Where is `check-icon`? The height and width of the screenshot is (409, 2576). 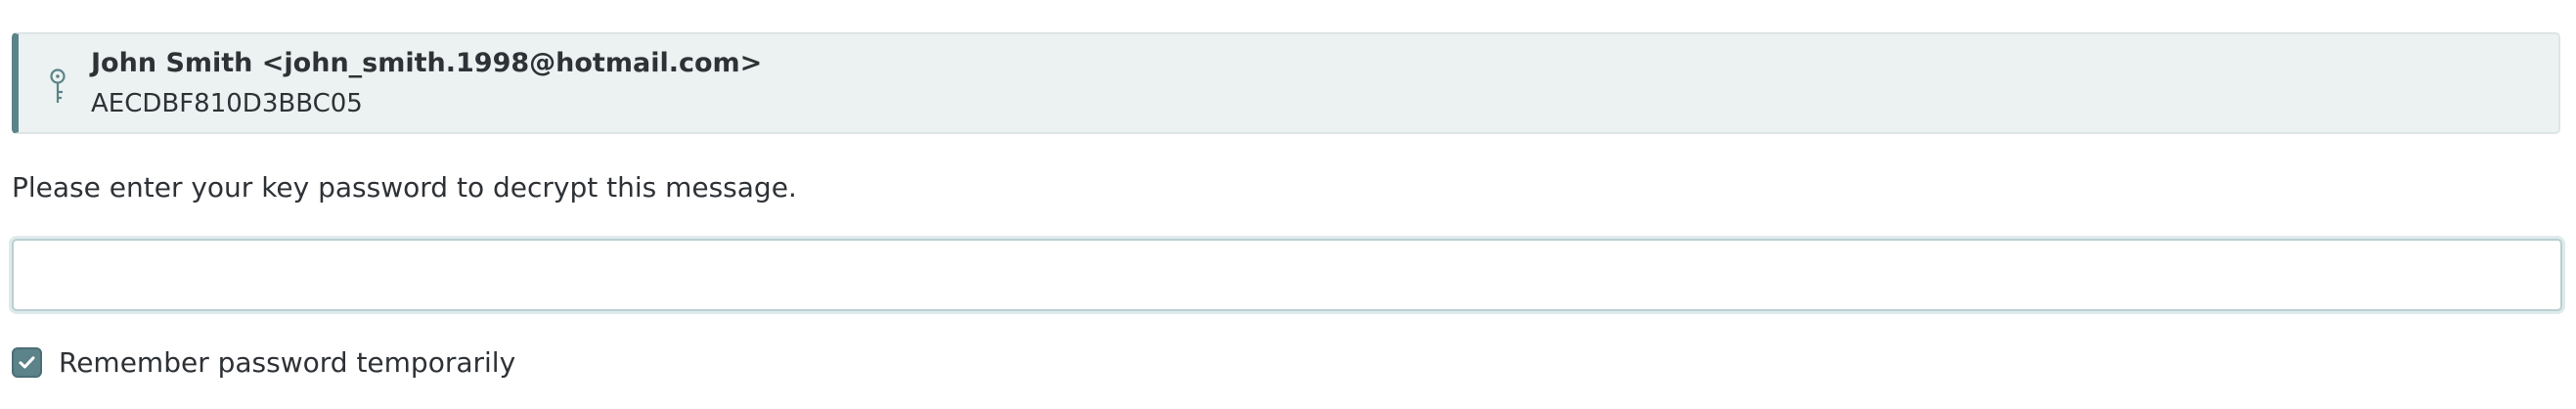
check-icon is located at coordinates (27, 361).